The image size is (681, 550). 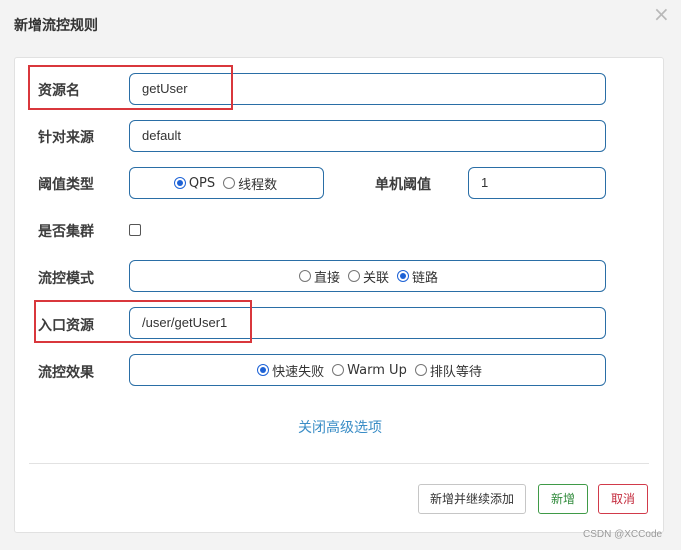 I want to click on radio-fast-fail-circle, so click(x=263, y=370).